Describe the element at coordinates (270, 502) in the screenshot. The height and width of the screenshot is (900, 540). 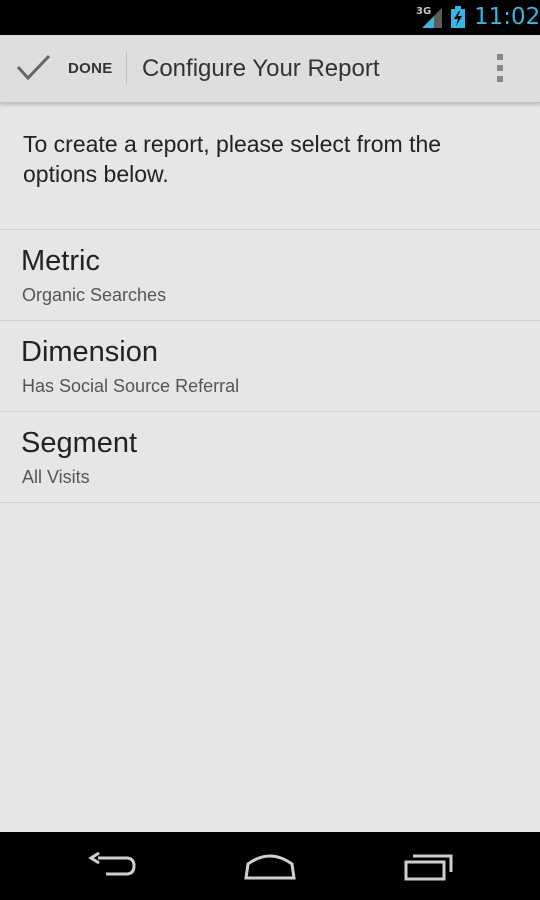
I see `divider` at that location.